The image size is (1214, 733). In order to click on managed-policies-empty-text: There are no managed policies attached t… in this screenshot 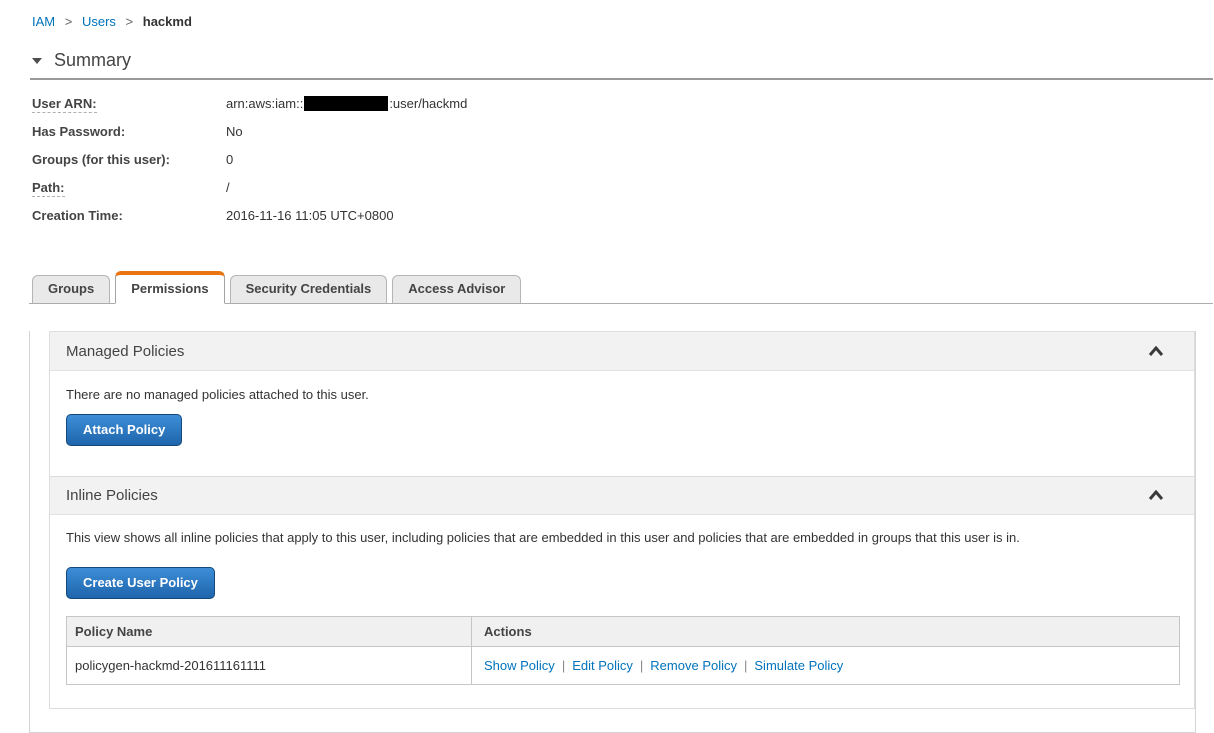, I will do `click(217, 394)`.